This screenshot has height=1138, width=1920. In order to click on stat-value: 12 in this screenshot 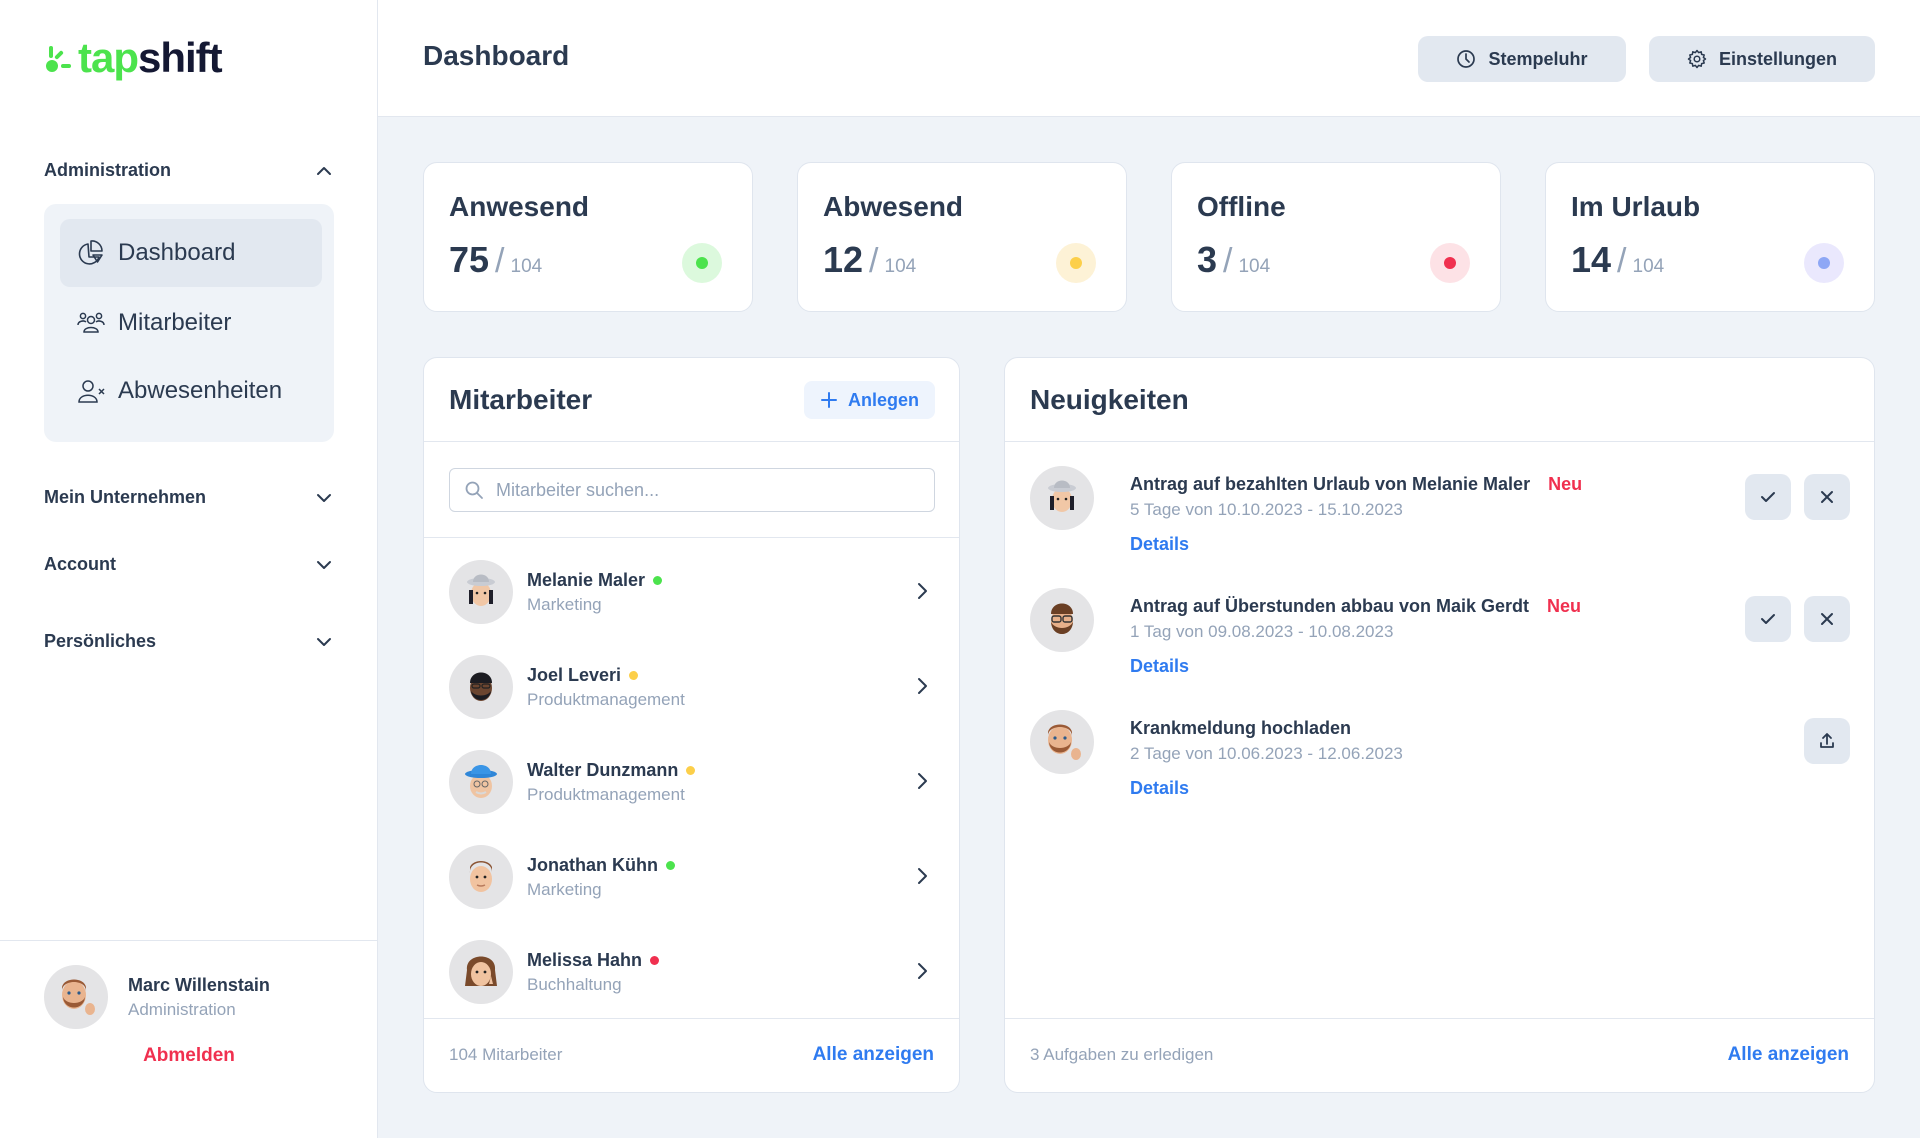, I will do `click(843, 259)`.